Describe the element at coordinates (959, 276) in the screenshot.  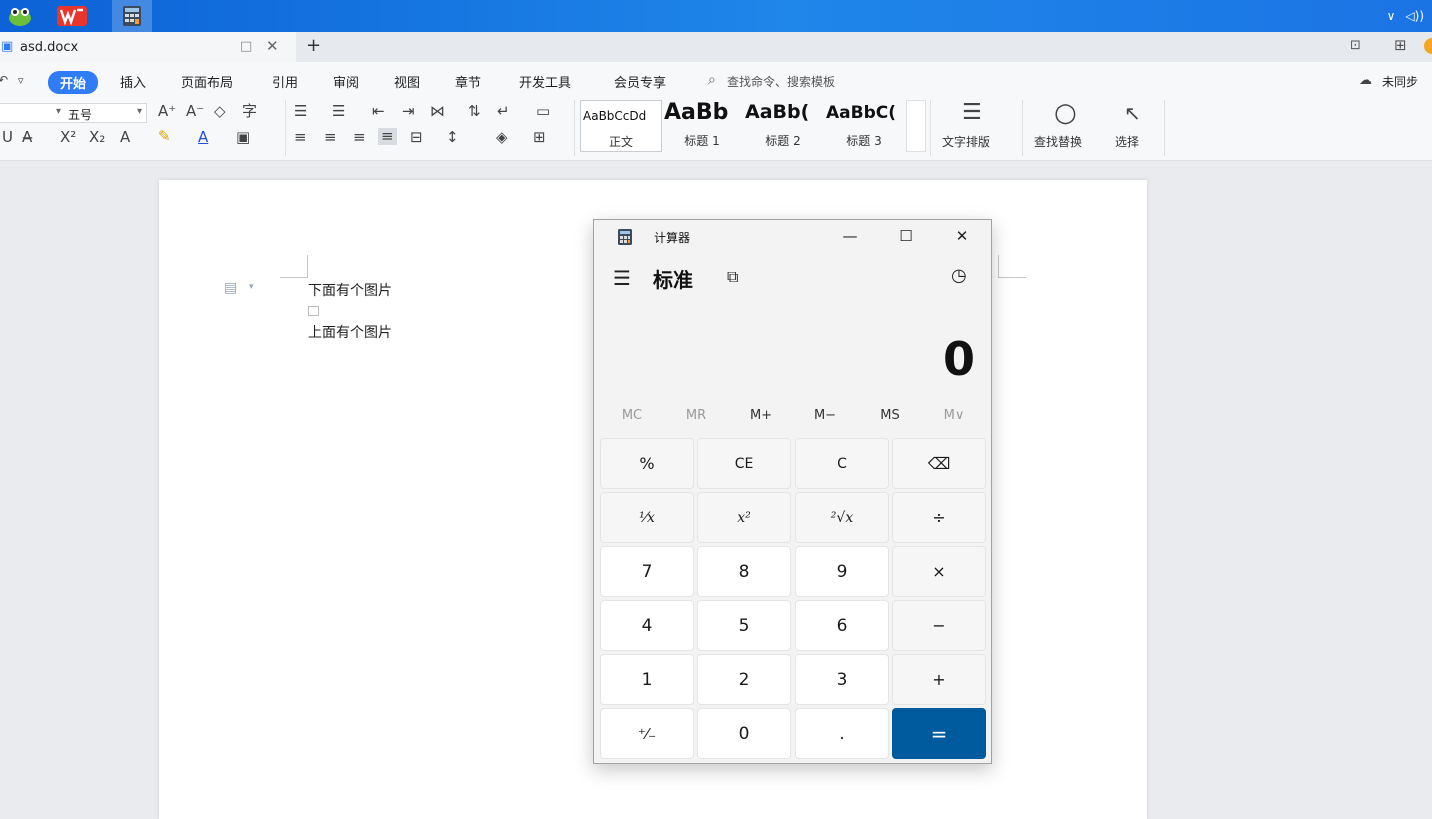
I see `history-icon: ◷` at that location.